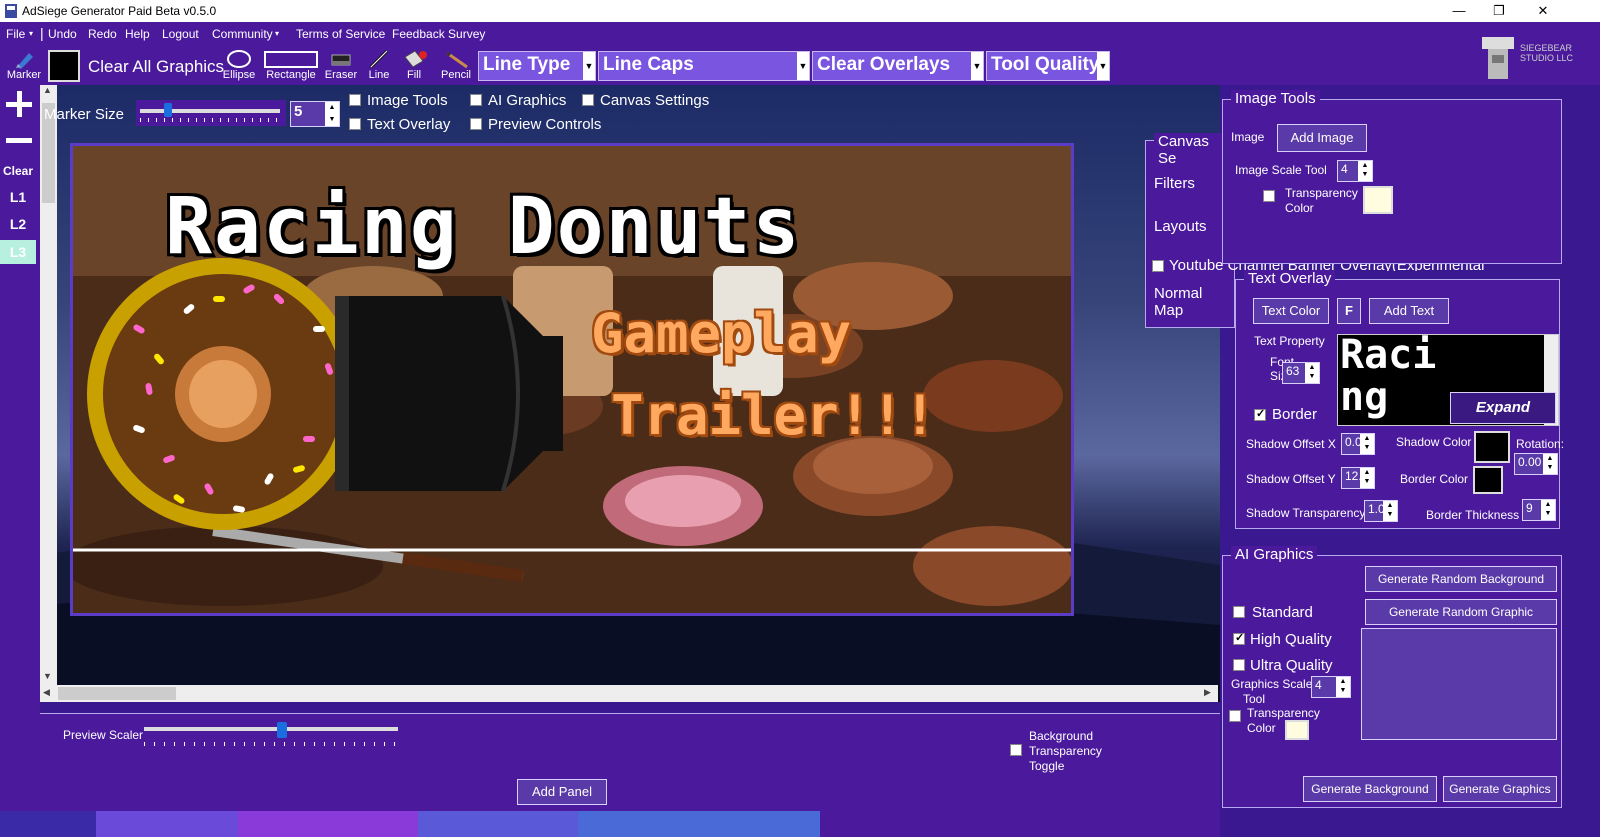  I want to click on canvas-settings-toggle-label: Canvas Settings, so click(655, 100).